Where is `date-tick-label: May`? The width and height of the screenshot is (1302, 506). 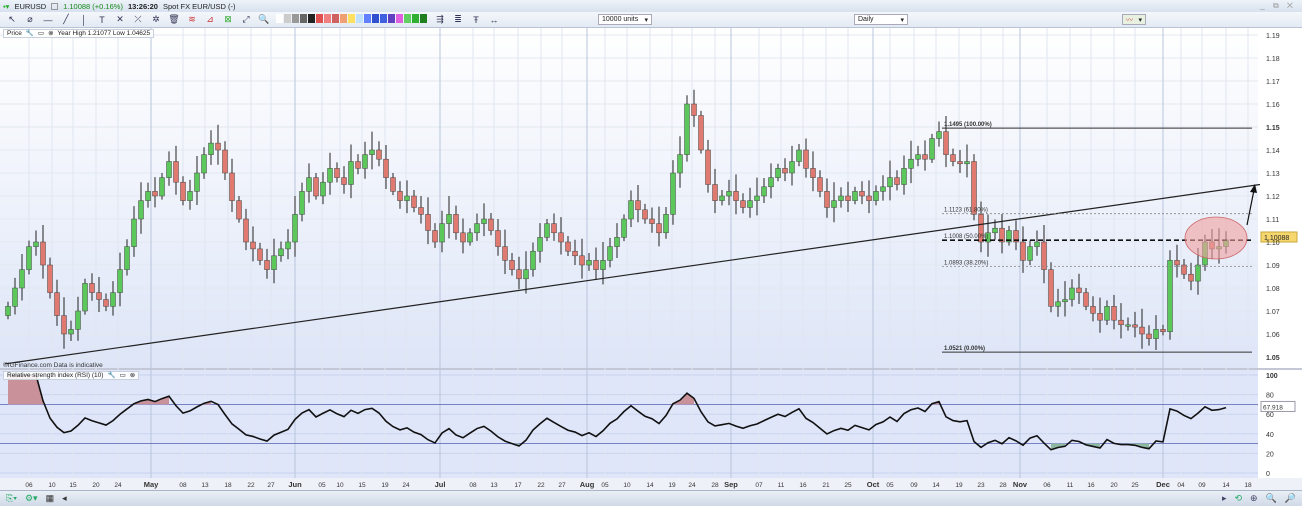
date-tick-label: May is located at coordinates (151, 484).